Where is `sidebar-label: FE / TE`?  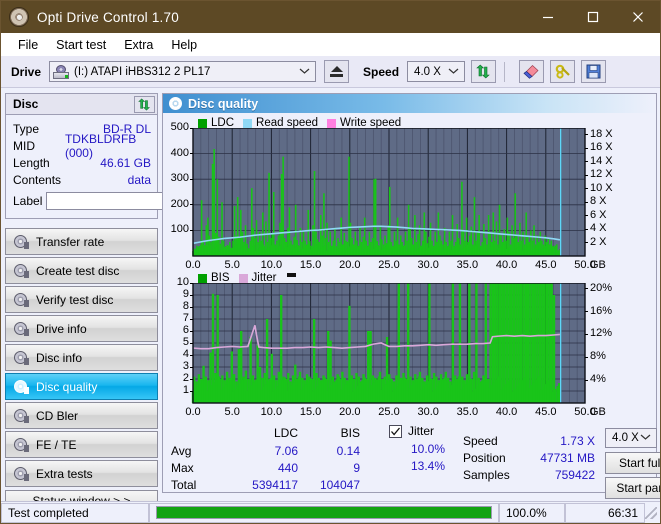
sidebar-label: FE / TE is located at coordinates (56, 444).